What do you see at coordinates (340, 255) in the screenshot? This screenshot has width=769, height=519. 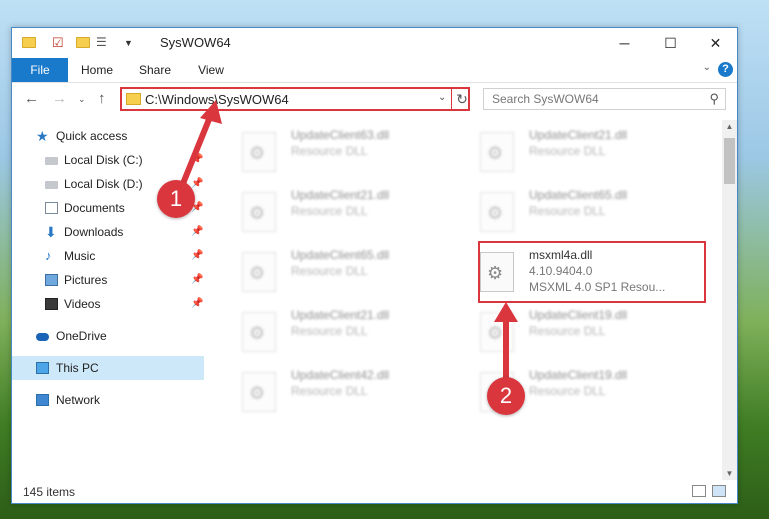 I see `file-name: UpdateClient65.dll` at bounding box center [340, 255].